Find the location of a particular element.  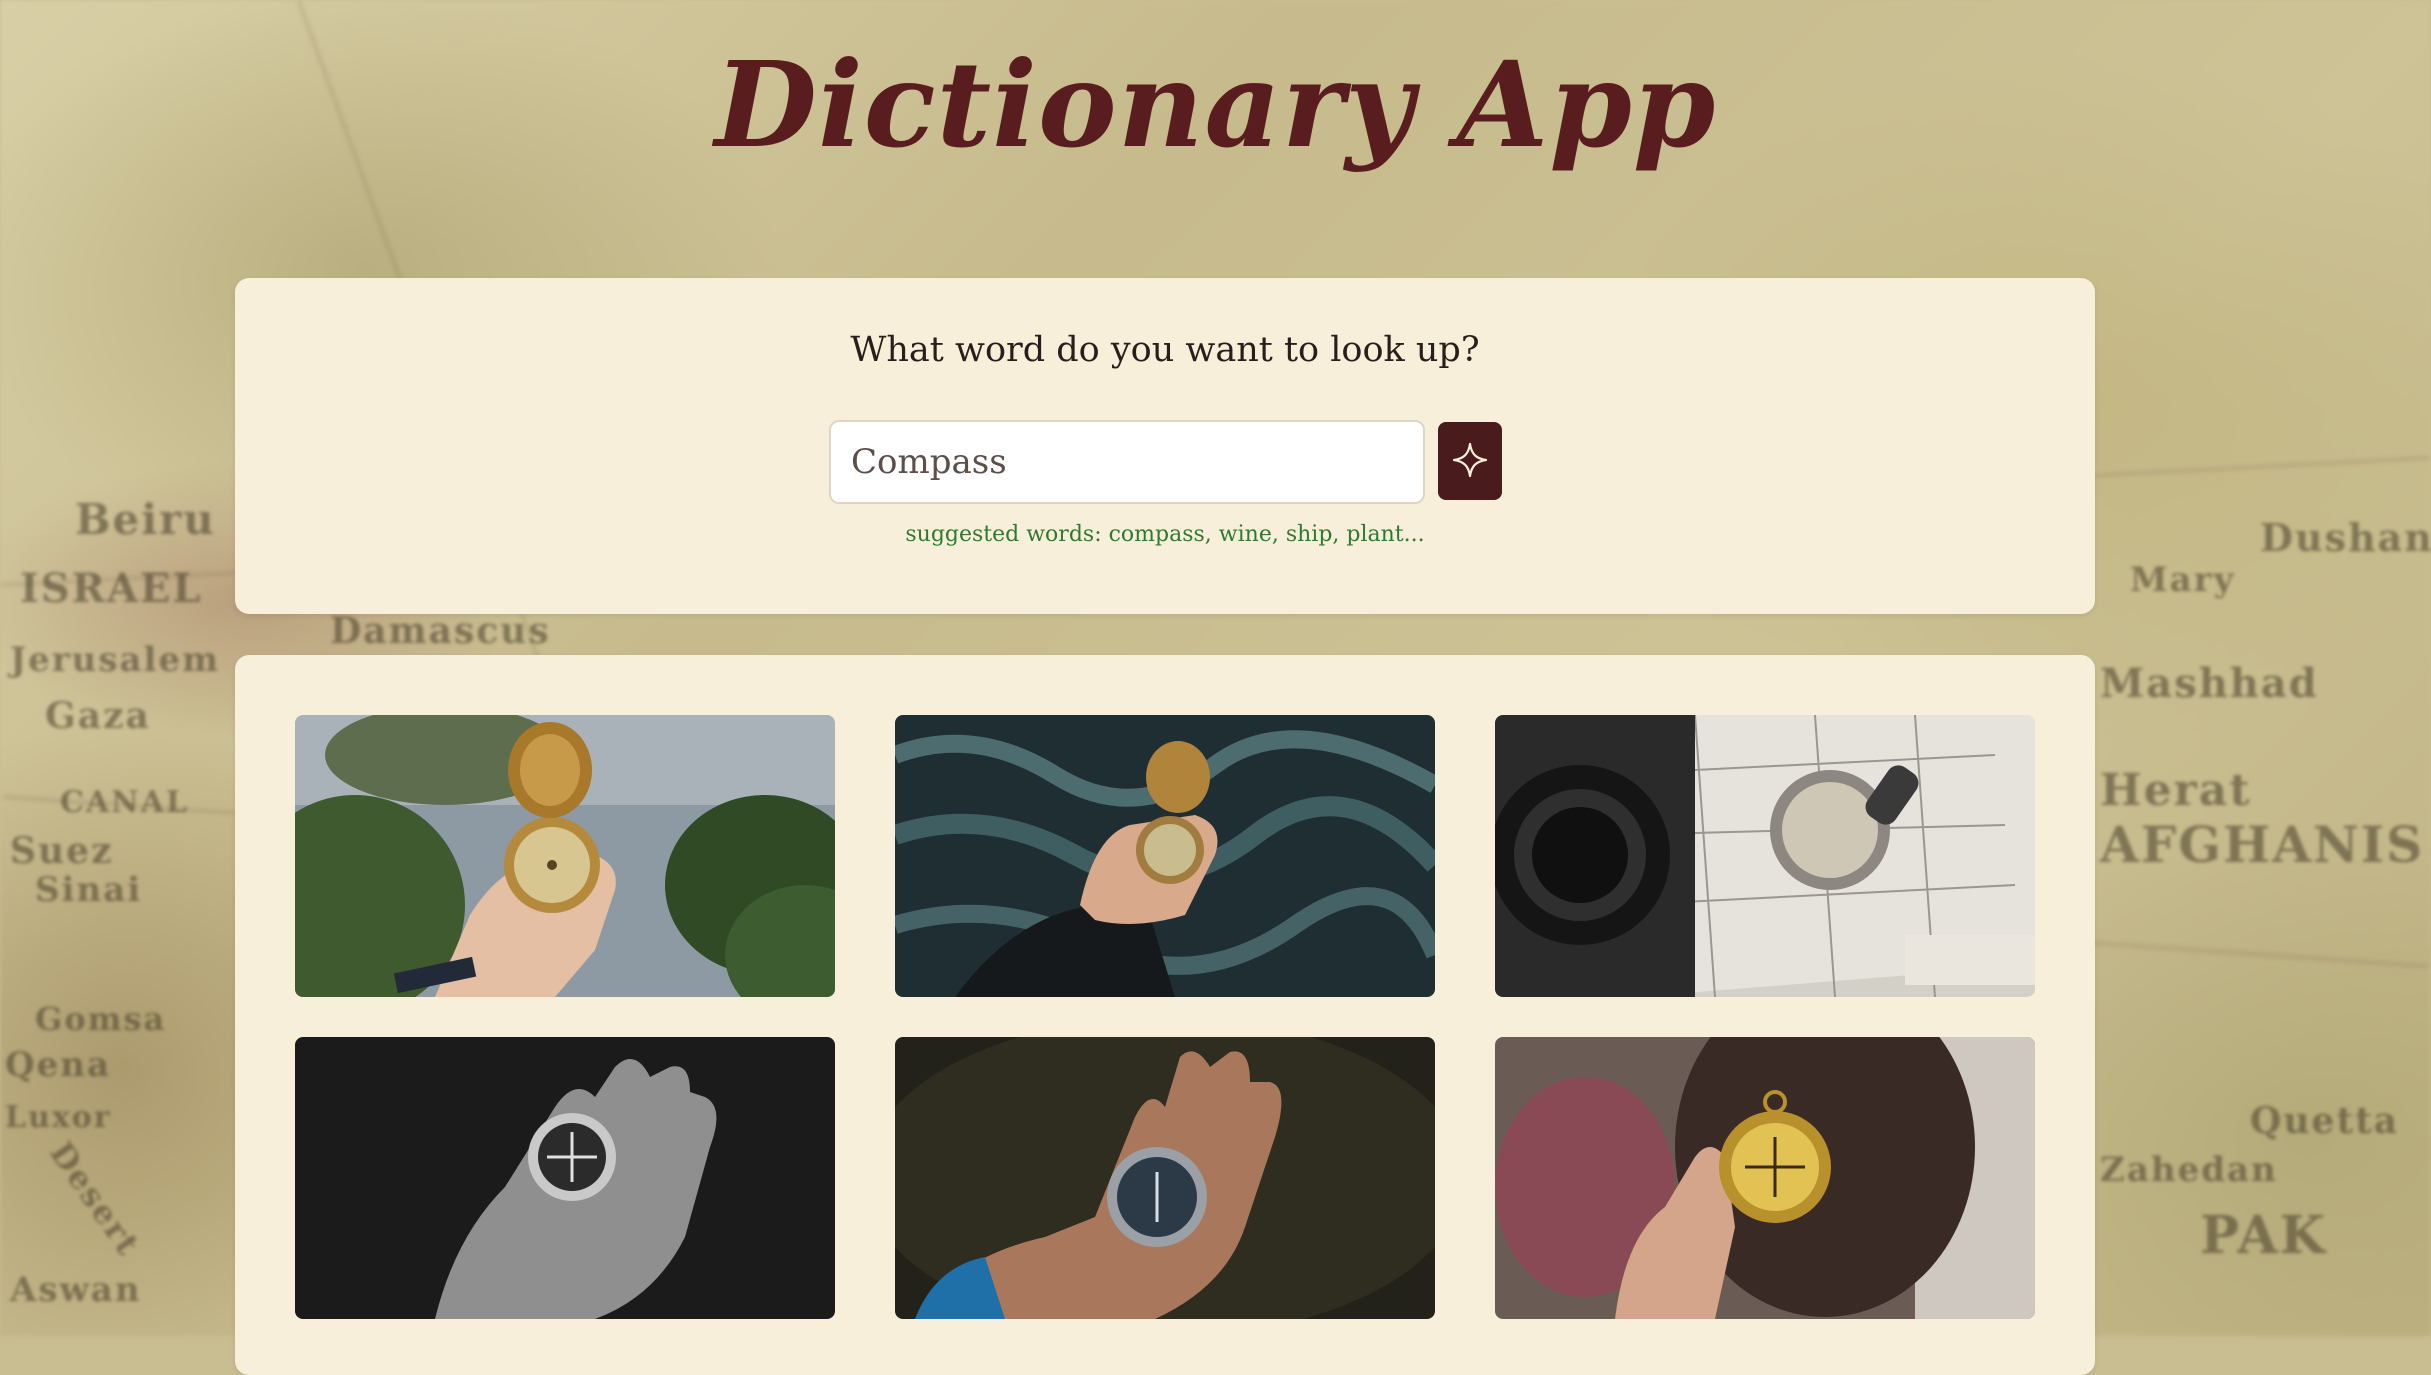

map-label: Dushan is located at coordinates (2345, 537).